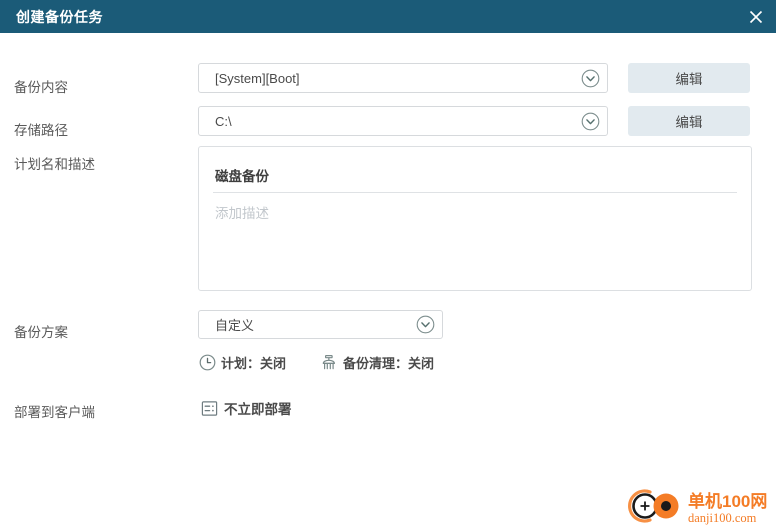  What do you see at coordinates (235, 325) in the screenshot?
I see `backup-scheme-value: 自定义` at bounding box center [235, 325].